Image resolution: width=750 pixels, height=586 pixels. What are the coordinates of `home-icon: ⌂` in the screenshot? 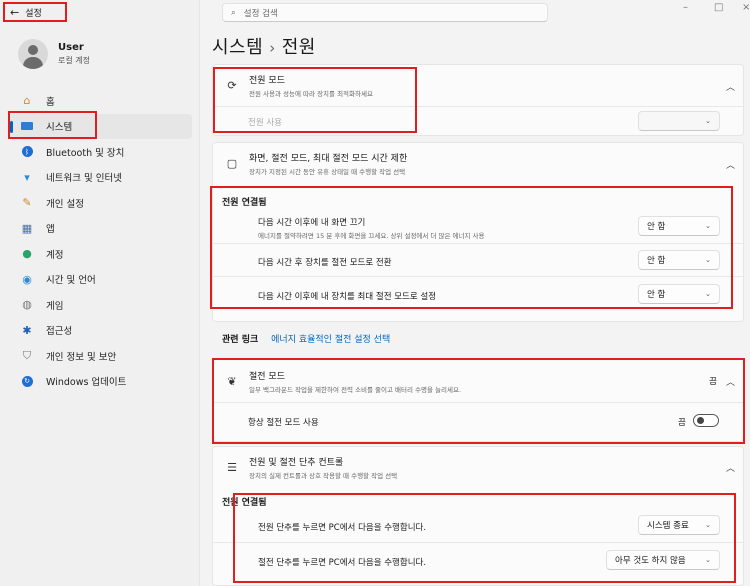 It's located at (27, 101).